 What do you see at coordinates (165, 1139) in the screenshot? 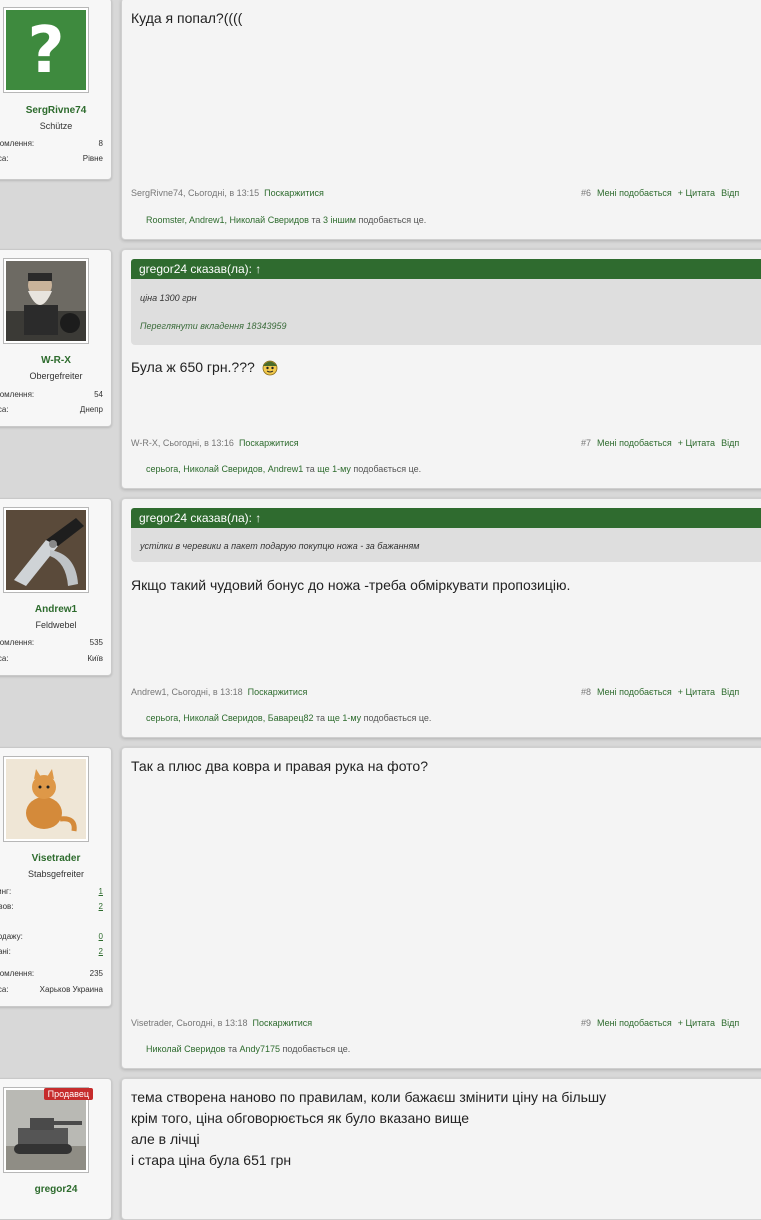
I see `message-text: але в лічці` at bounding box center [165, 1139].